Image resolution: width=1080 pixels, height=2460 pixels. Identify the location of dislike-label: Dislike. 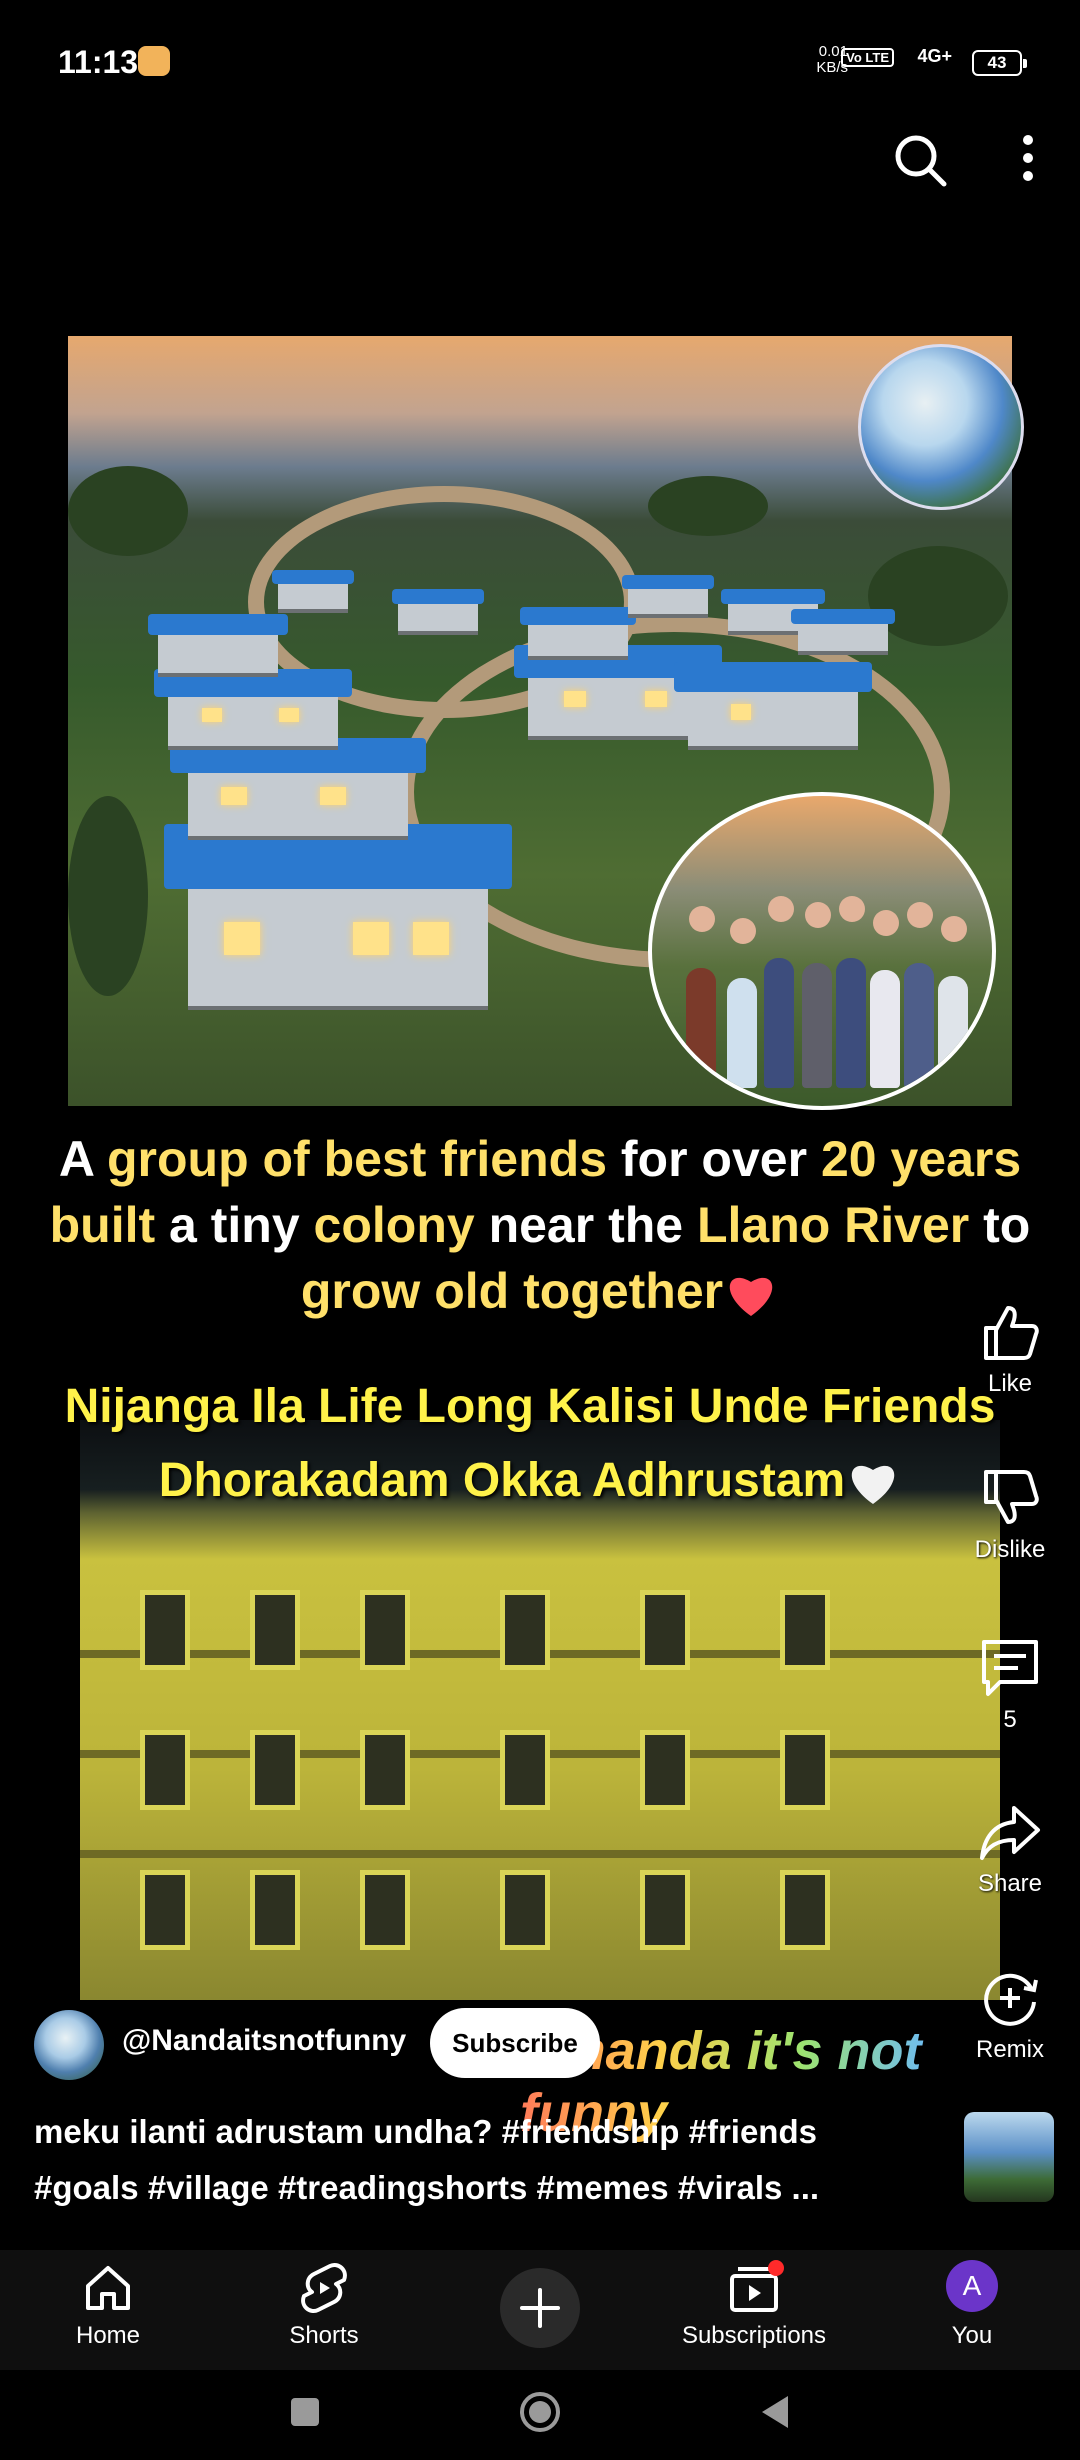
(1010, 1549).